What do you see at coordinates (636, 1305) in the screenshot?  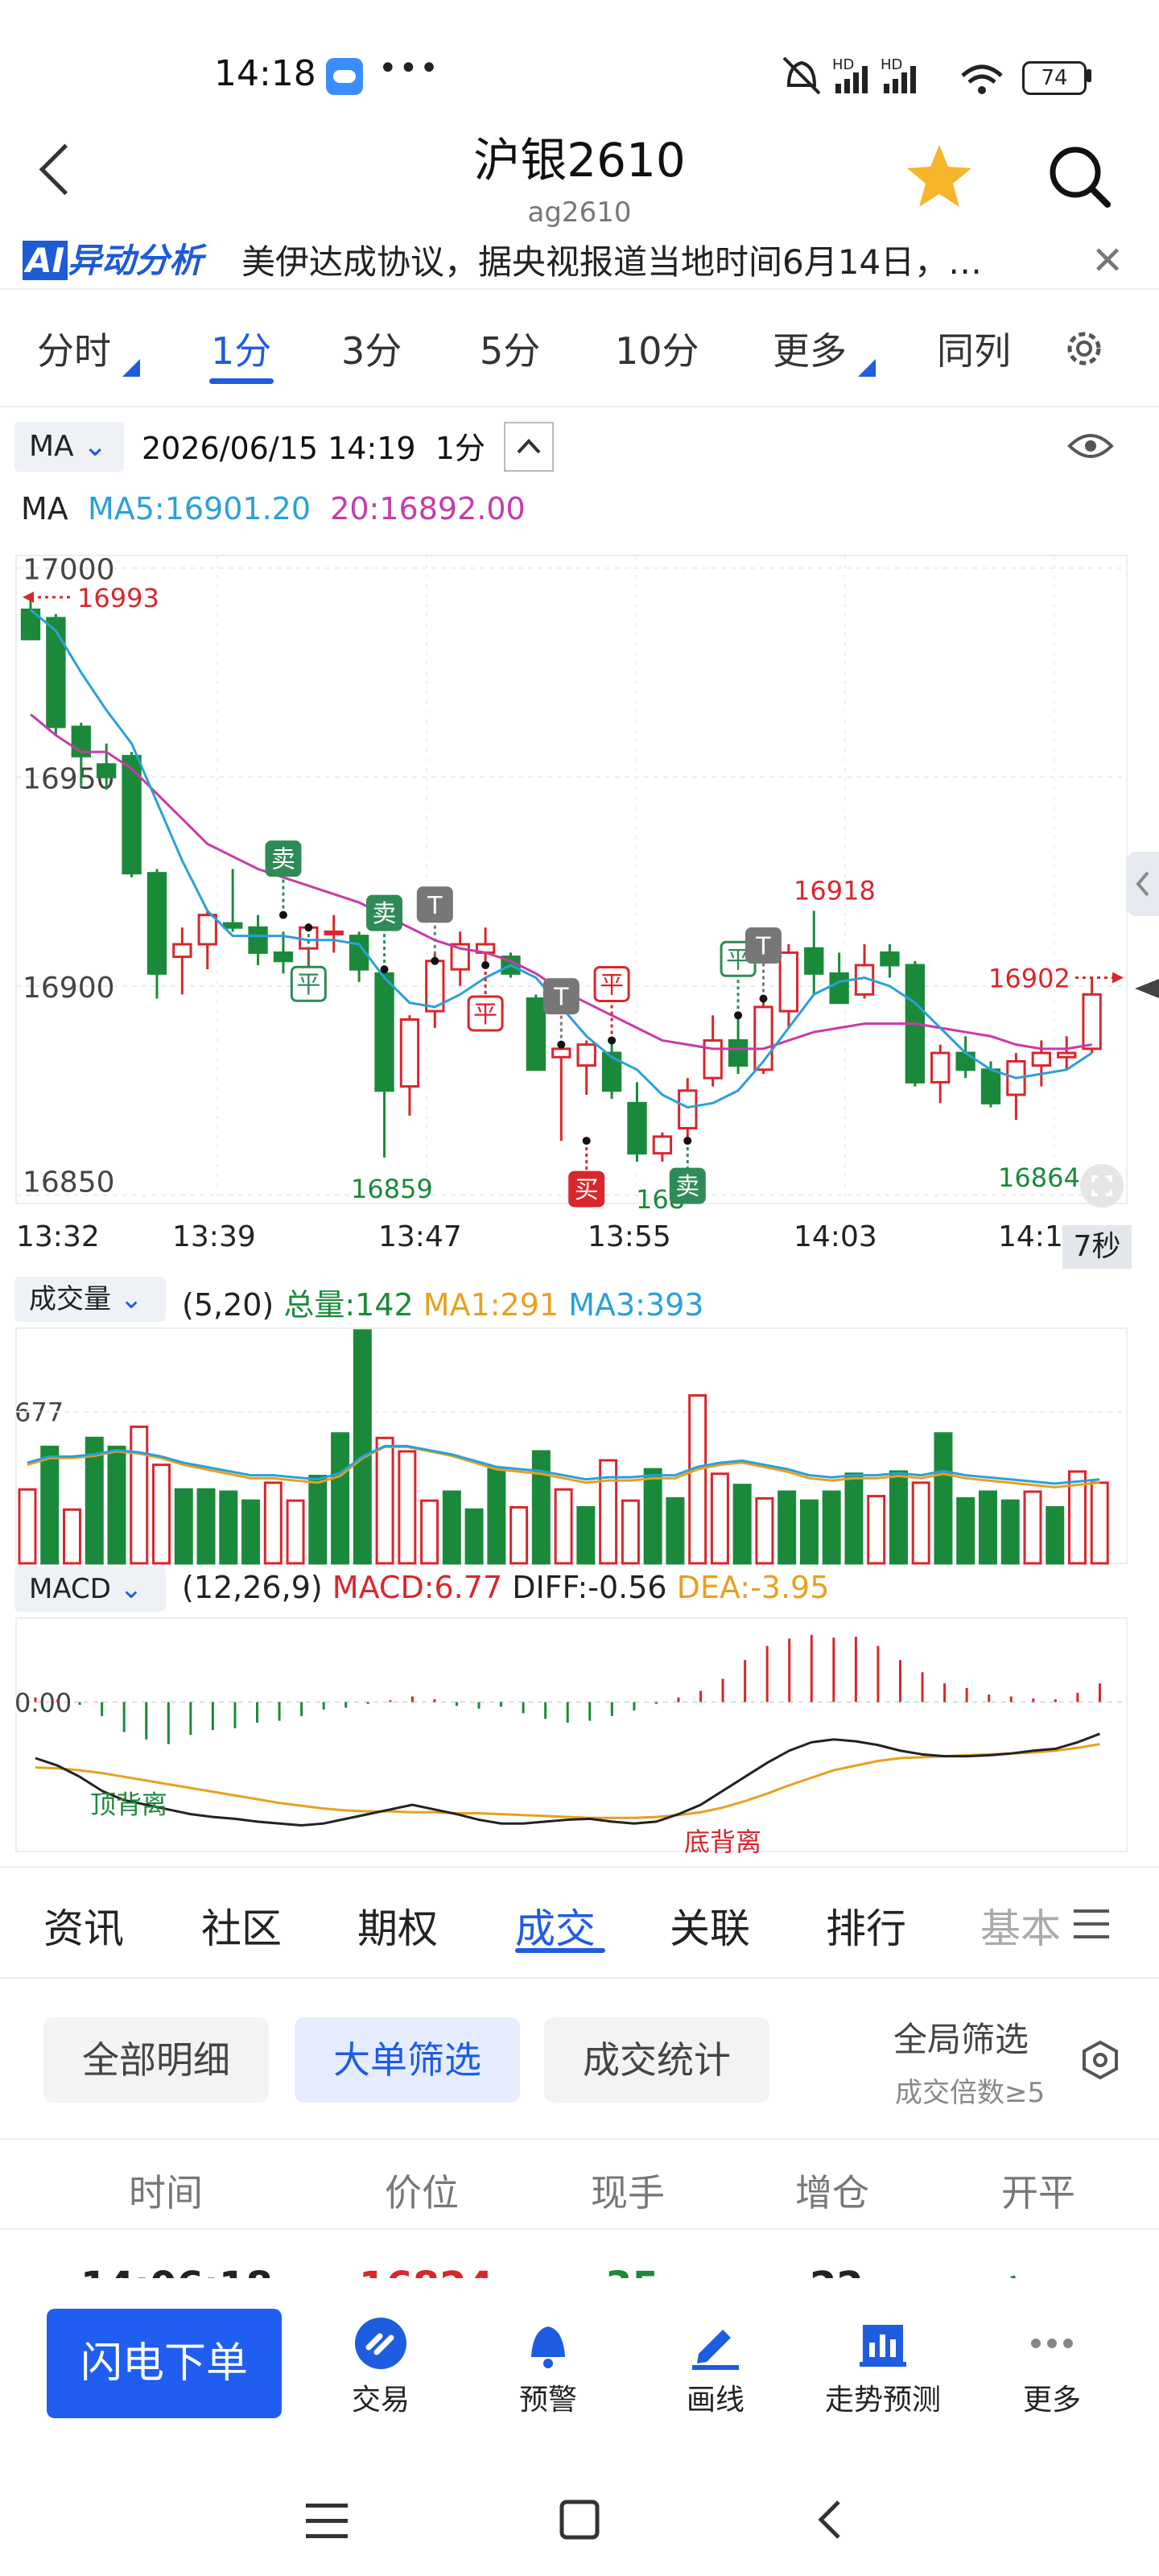 I see `volume-ma3: MA3:393` at bounding box center [636, 1305].